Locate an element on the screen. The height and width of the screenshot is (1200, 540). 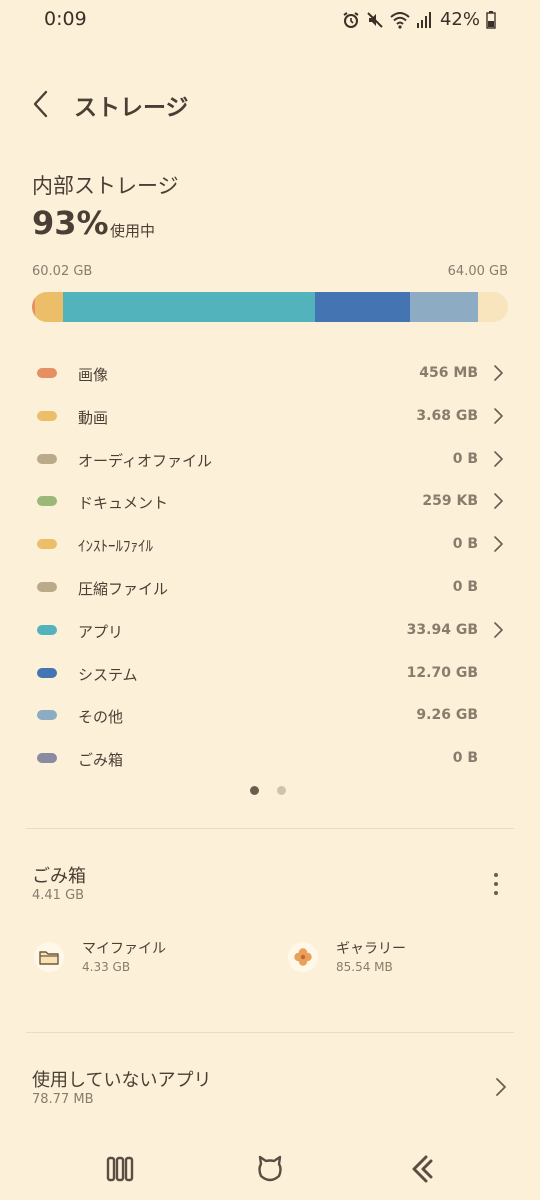
category-row: オーディオファイル 0 B is located at coordinates (270, 459).